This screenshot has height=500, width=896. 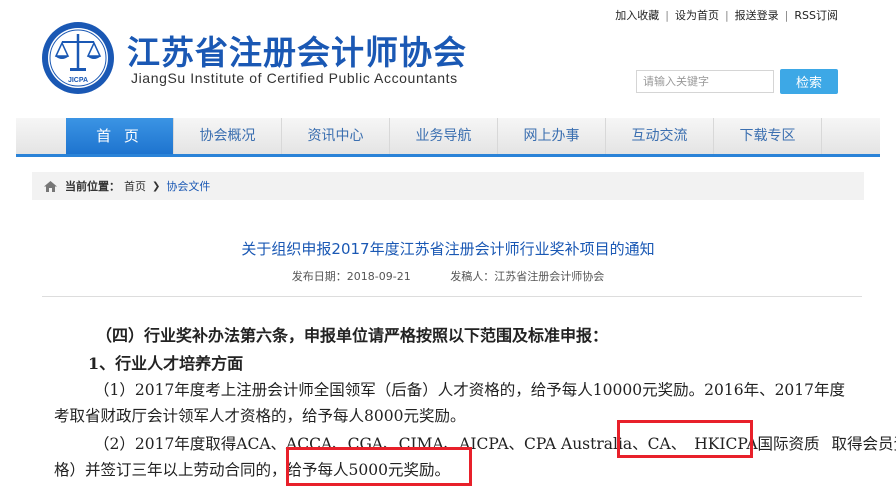 What do you see at coordinates (166, 363) in the screenshot?
I see `paragraph-subheading: 1、行业人才培养方面` at bounding box center [166, 363].